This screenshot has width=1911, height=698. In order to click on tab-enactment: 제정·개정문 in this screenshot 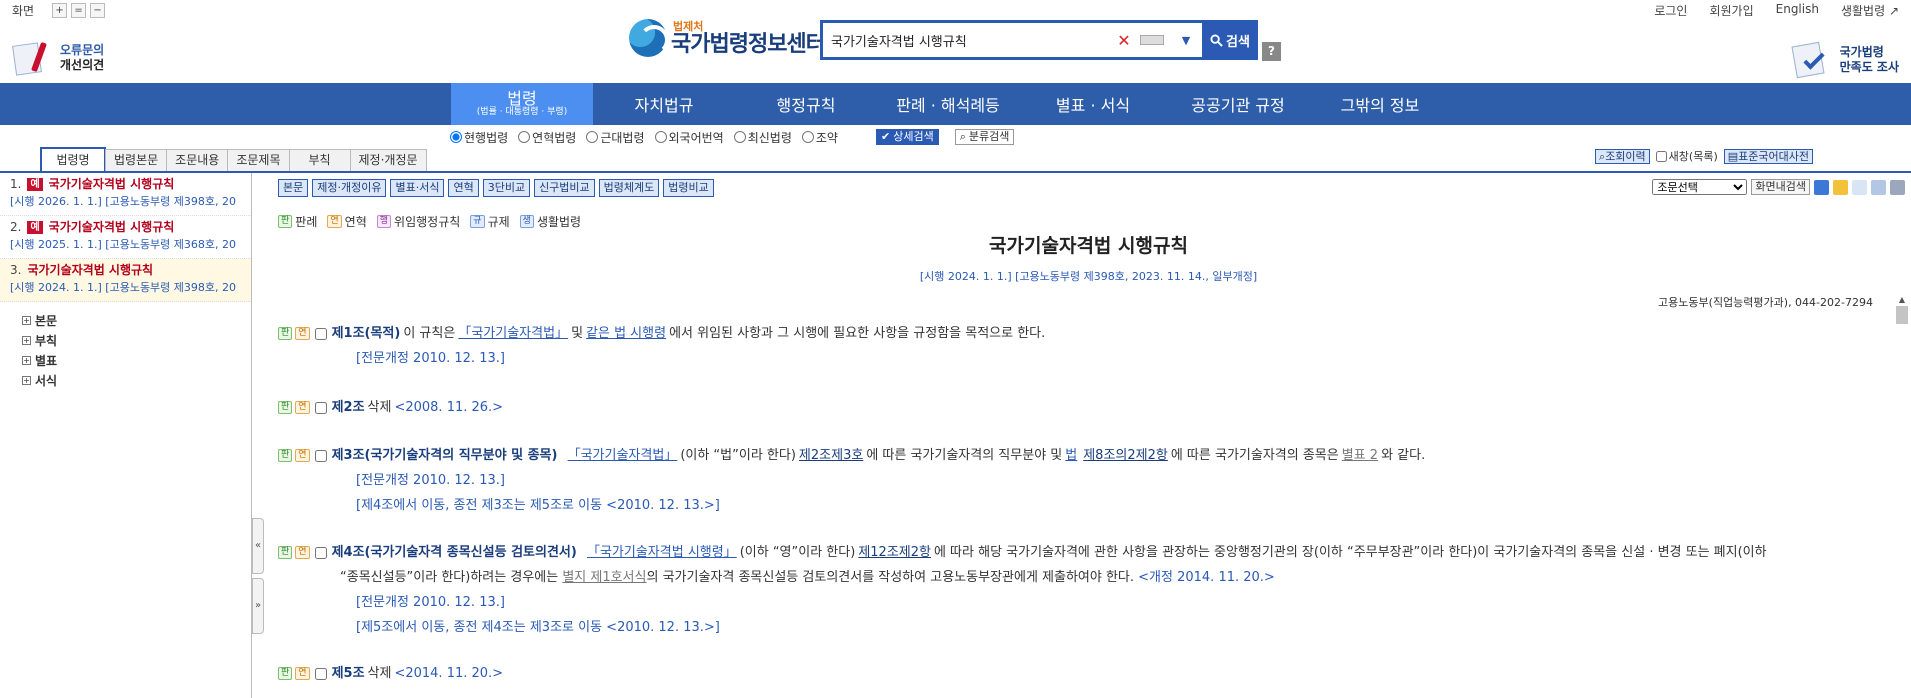, I will do `click(388, 160)`.